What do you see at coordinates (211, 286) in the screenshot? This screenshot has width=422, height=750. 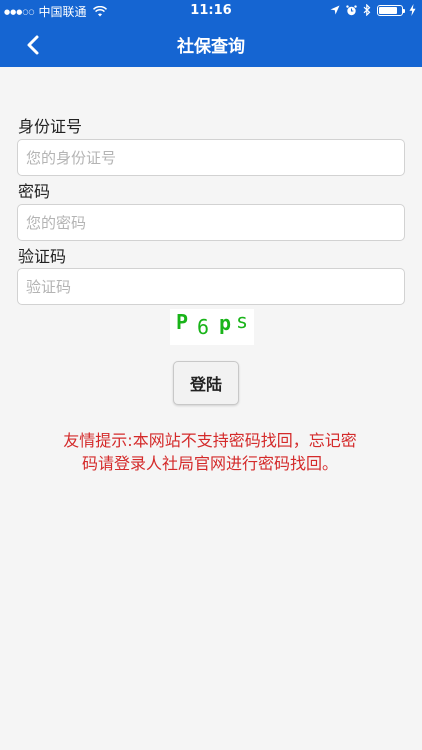 I see `captcha-input` at bounding box center [211, 286].